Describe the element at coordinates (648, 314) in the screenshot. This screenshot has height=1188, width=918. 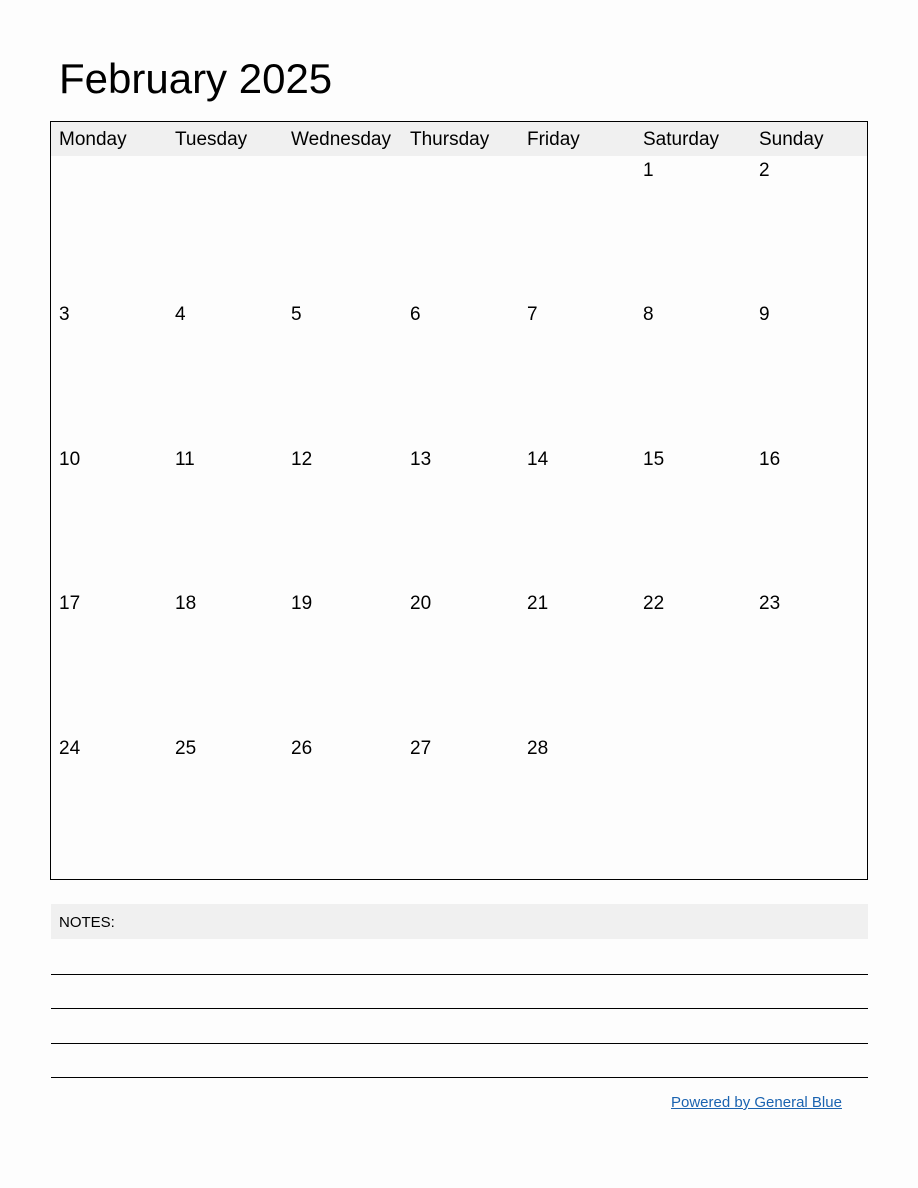
I see `day-cell: 8` at that location.